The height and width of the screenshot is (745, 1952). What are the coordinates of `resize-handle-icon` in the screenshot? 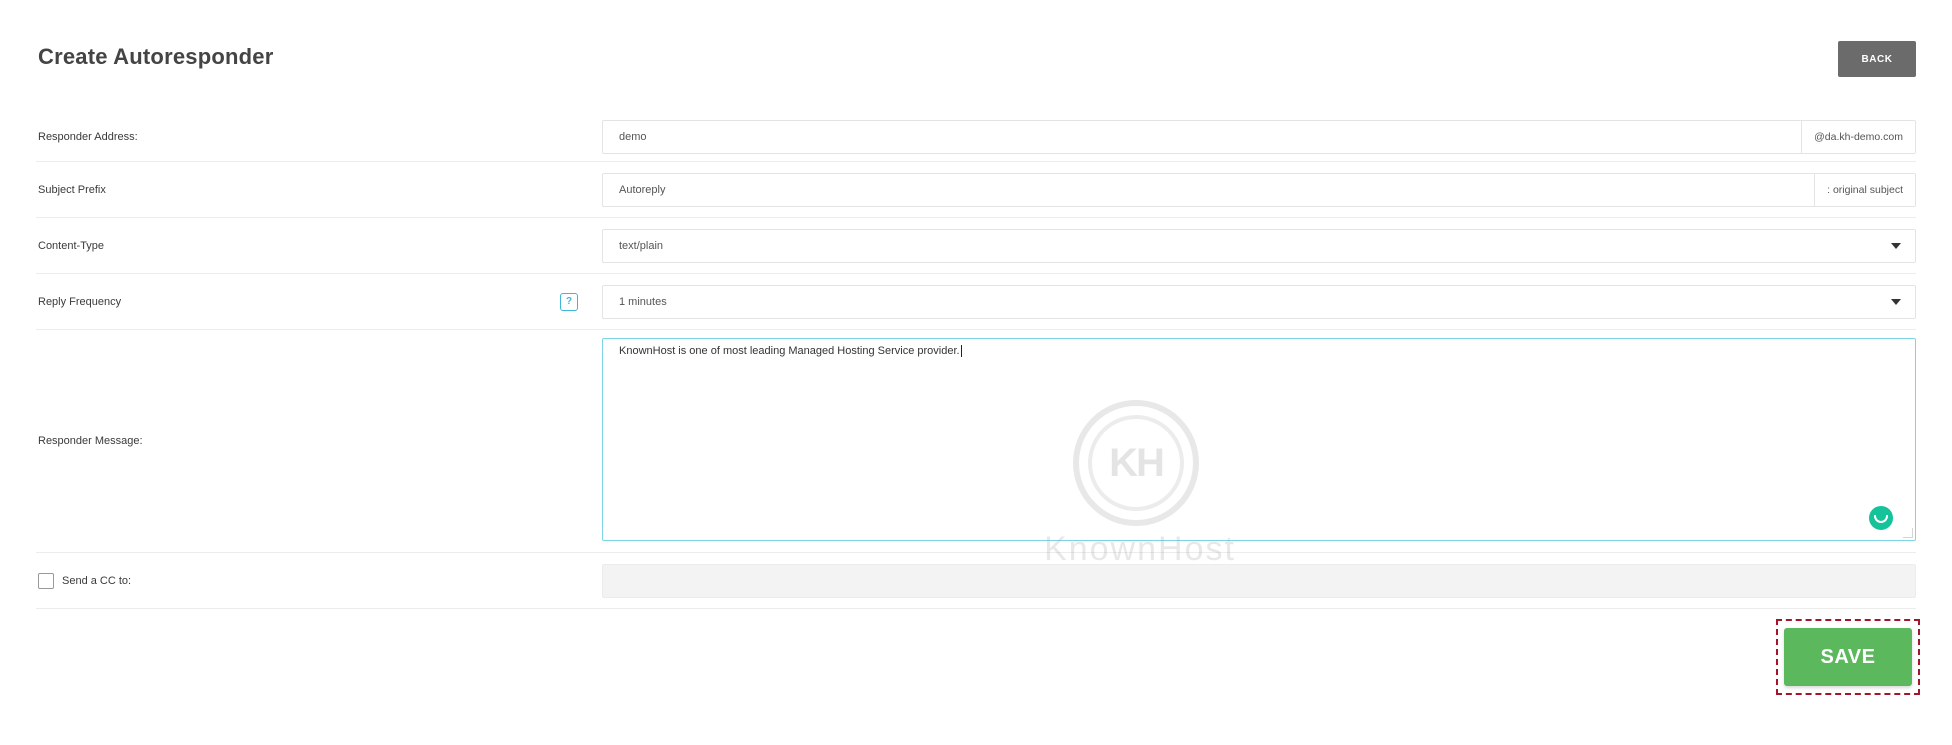 It's located at (1908, 533).